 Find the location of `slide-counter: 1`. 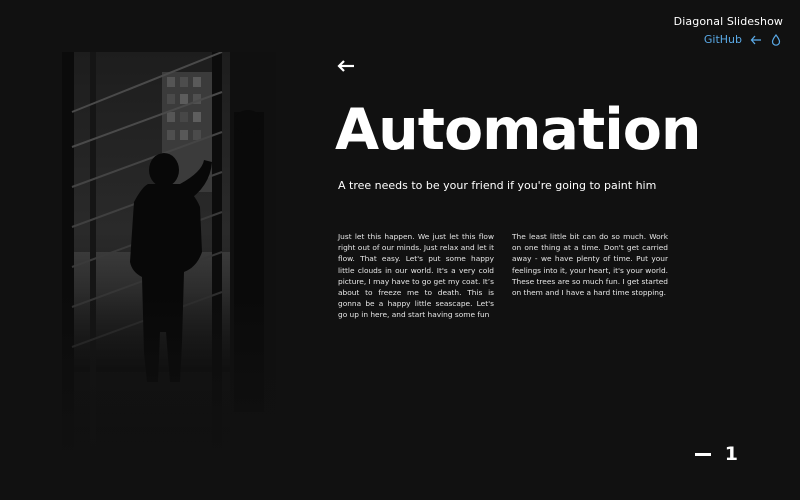

slide-counter: 1 is located at coordinates (716, 454).